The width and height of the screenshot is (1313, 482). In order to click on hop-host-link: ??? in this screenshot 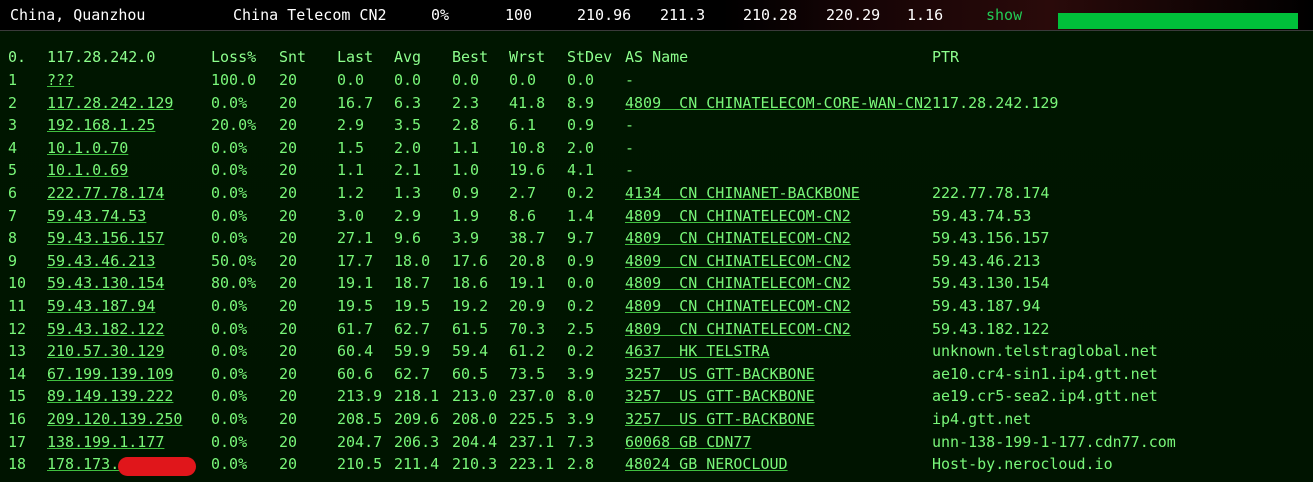, I will do `click(60, 80)`.